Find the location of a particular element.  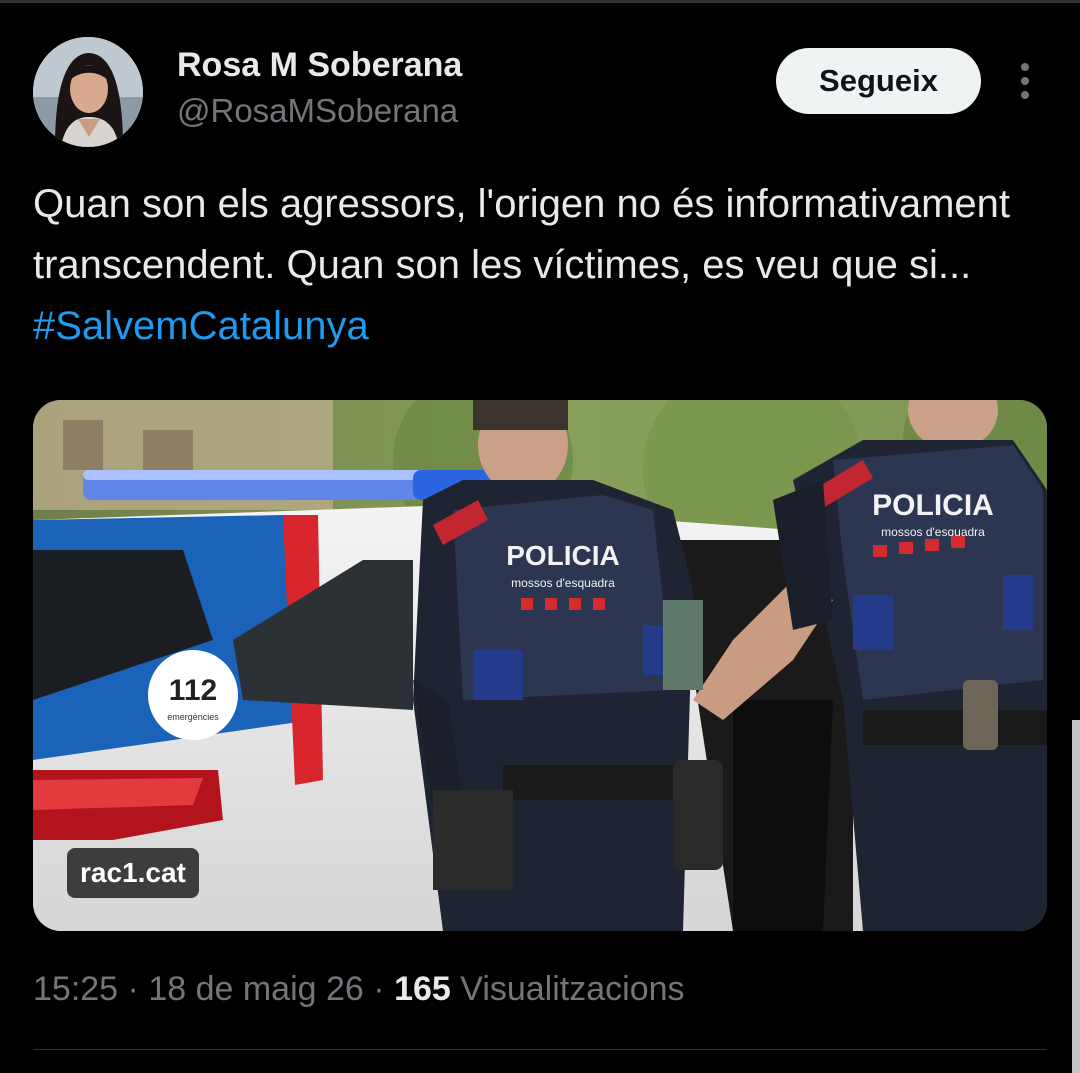

vest-left-sub: mossos d'esquadra is located at coordinates (563, 583).